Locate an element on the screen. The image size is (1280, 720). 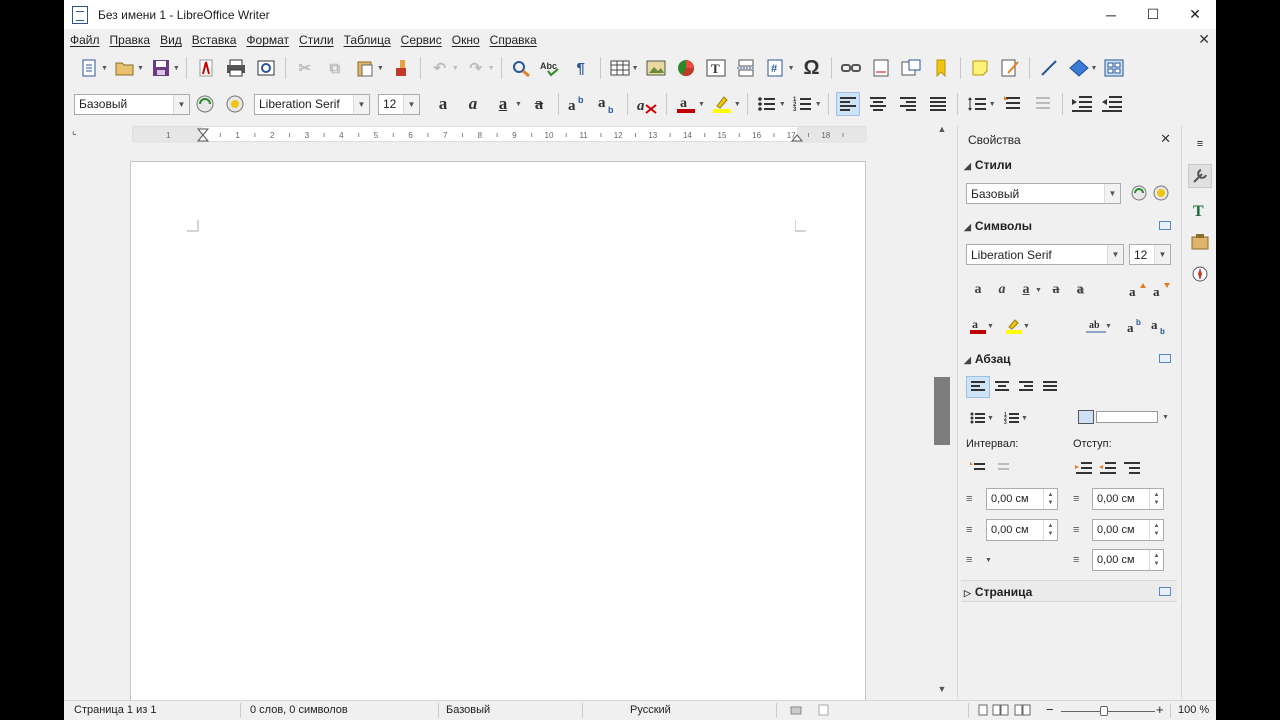
menu-file: Файл is located at coordinates (85, 40).